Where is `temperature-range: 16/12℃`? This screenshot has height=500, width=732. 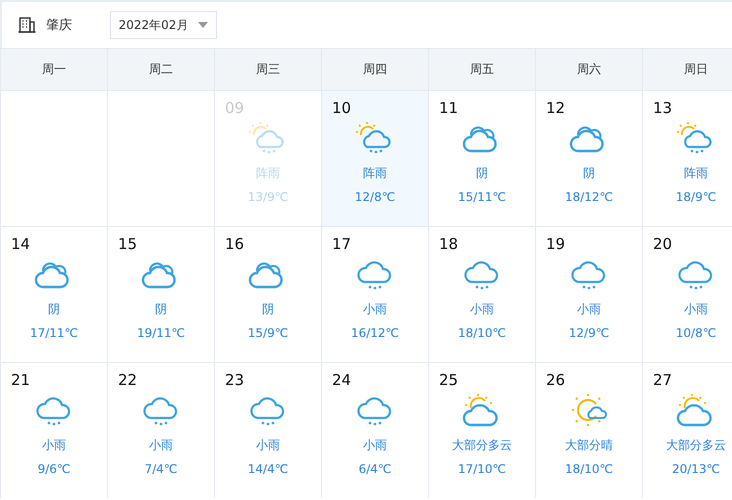 temperature-range: 16/12℃ is located at coordinates (375, 333).